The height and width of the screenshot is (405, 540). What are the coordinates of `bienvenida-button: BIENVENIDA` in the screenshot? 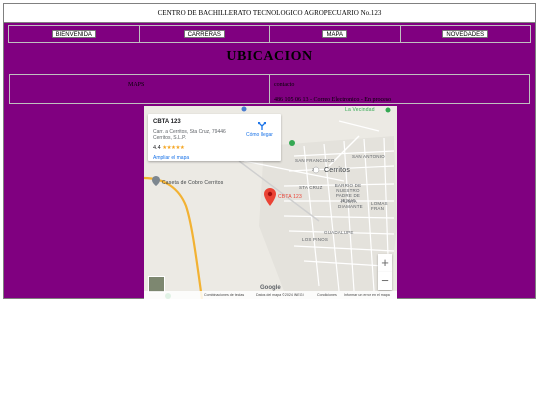 It's located at (73, 34).